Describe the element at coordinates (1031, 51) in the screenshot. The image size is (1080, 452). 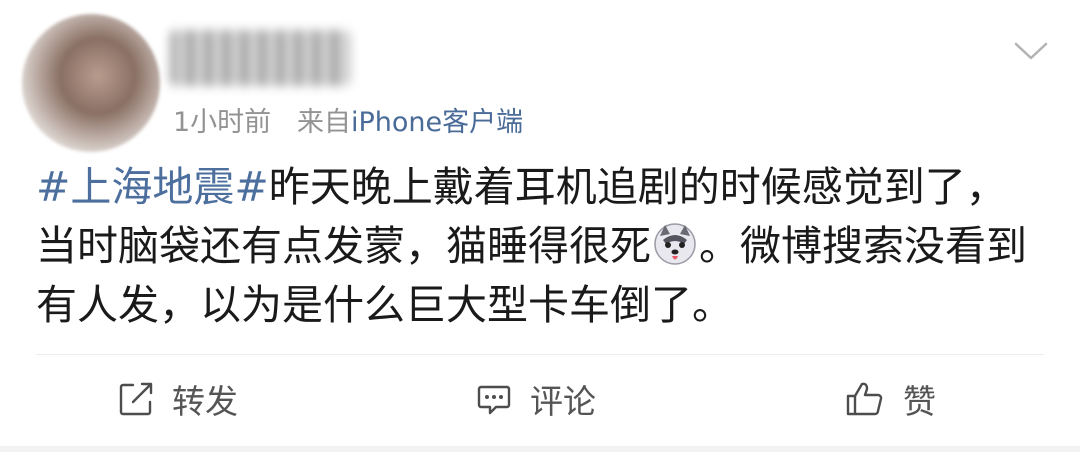
I see `chevron-down-icon` at that location.